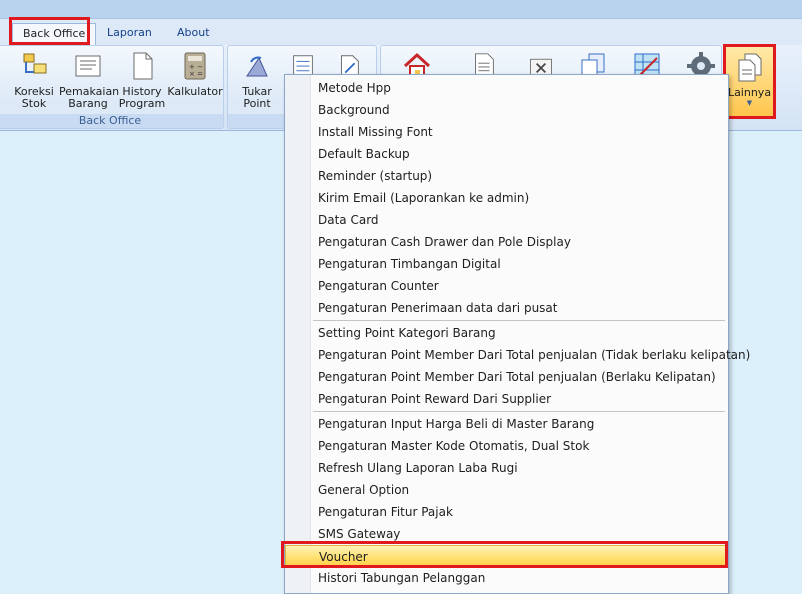 Image resolution: width=802 pixels, height=594 pixels. Describe the element at coordinates (34, 81) in the screenshot. I see `koreksi-stok-button: Koreksi Stok` at that location.